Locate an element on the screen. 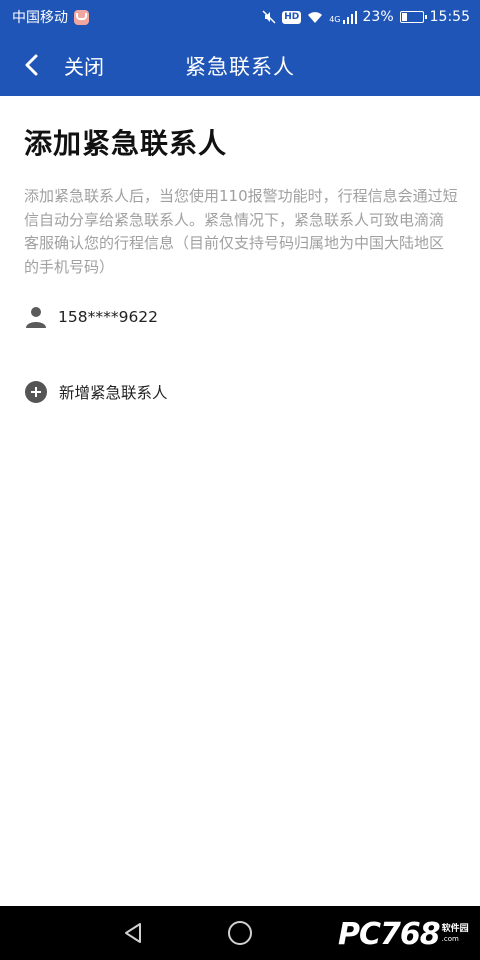 The width and height of the screenshot is (480, 960). close-button: 关闭 is located at coordinates (64, 65).